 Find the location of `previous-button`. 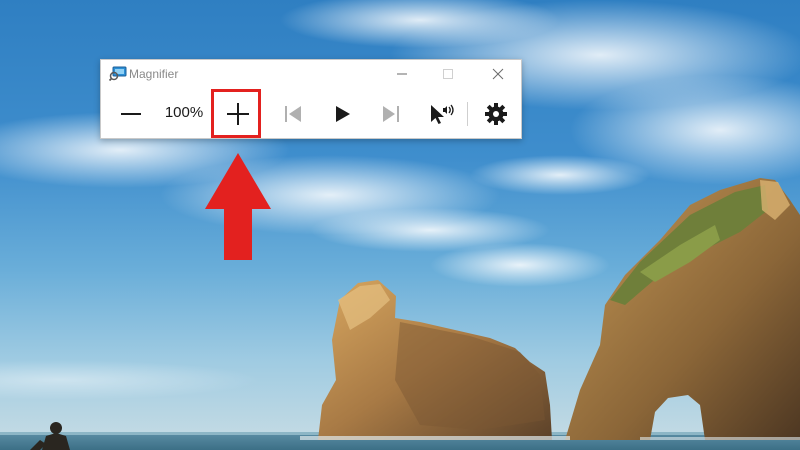

previous-button is located at coordinates (293, 114).